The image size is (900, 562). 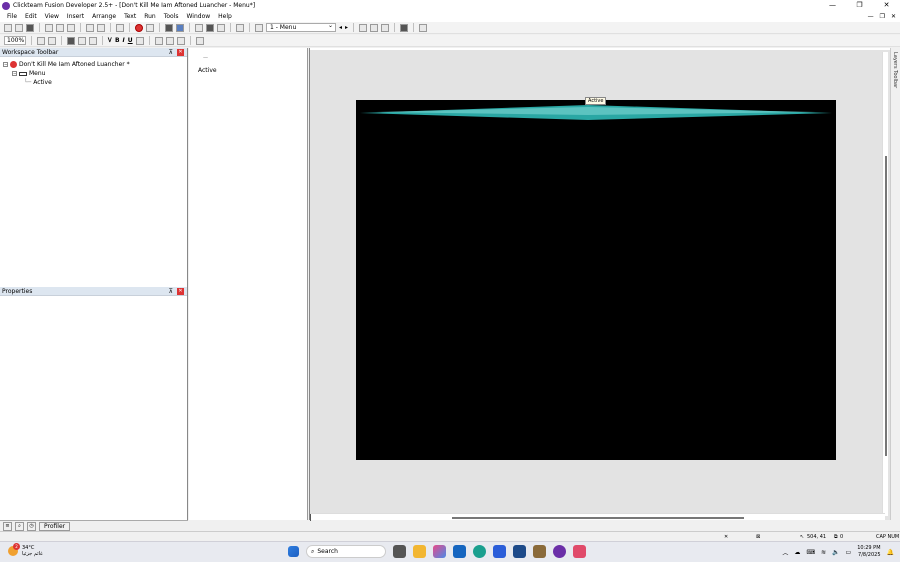 What do you see at coordinates (75, 16) in the screenshot?
I see `menu-insert: Insert` at bounding box center [75, 16].